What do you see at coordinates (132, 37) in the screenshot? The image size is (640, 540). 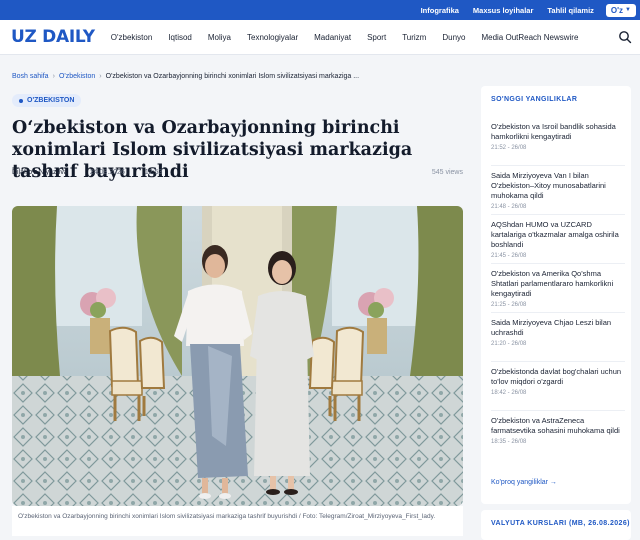 I see `nav-item-uzbekistan: O'zbekiston` at bounding box center [132, 37].